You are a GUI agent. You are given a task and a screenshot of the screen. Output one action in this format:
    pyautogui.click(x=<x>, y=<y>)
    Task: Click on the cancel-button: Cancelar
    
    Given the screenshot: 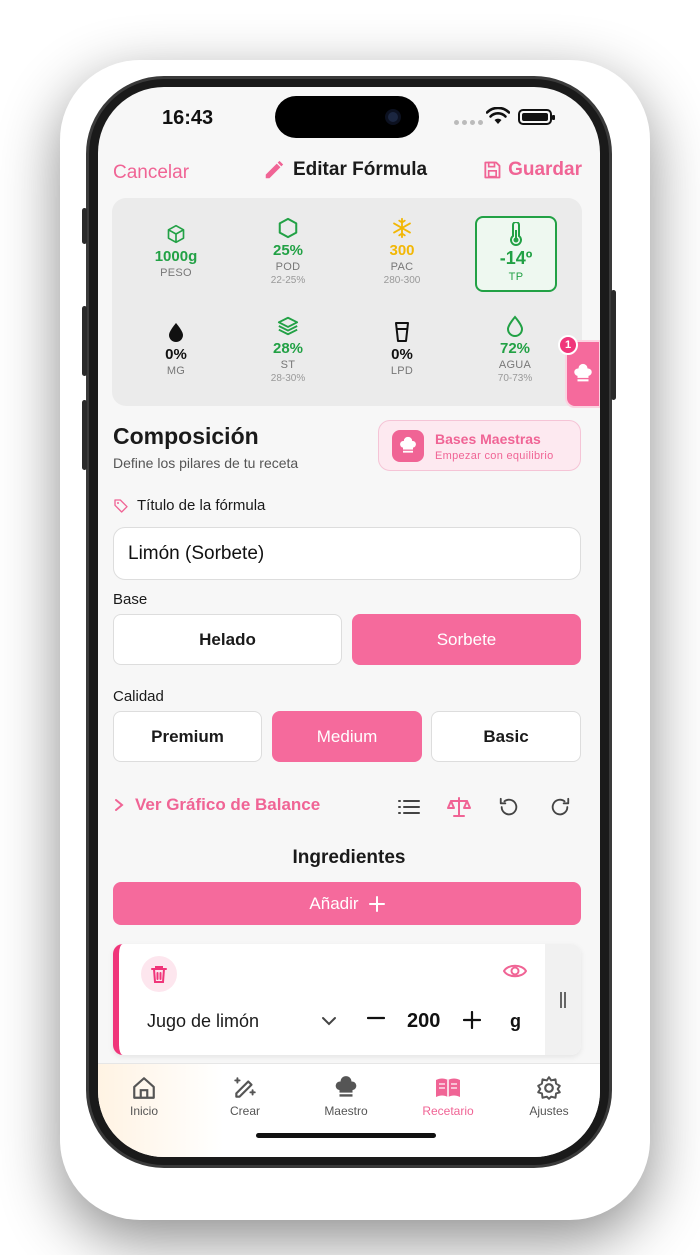 What is the action you would take?
    pyautogui.click(x=151, y=173)
    